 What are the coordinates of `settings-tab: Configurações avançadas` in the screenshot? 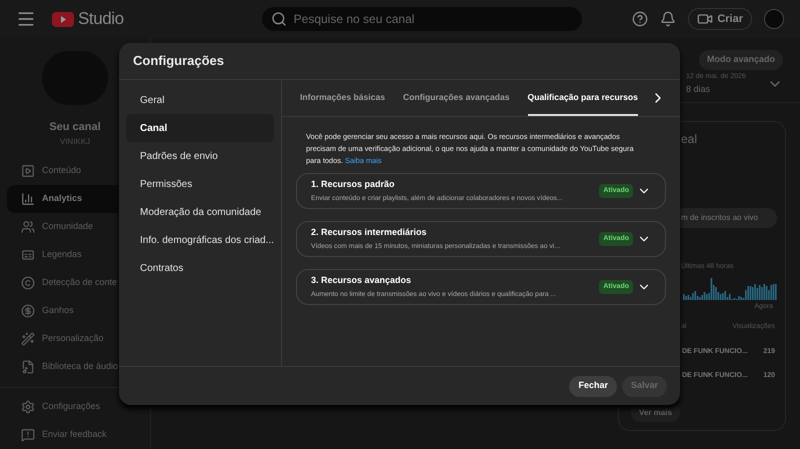 It's located at (456, 98).